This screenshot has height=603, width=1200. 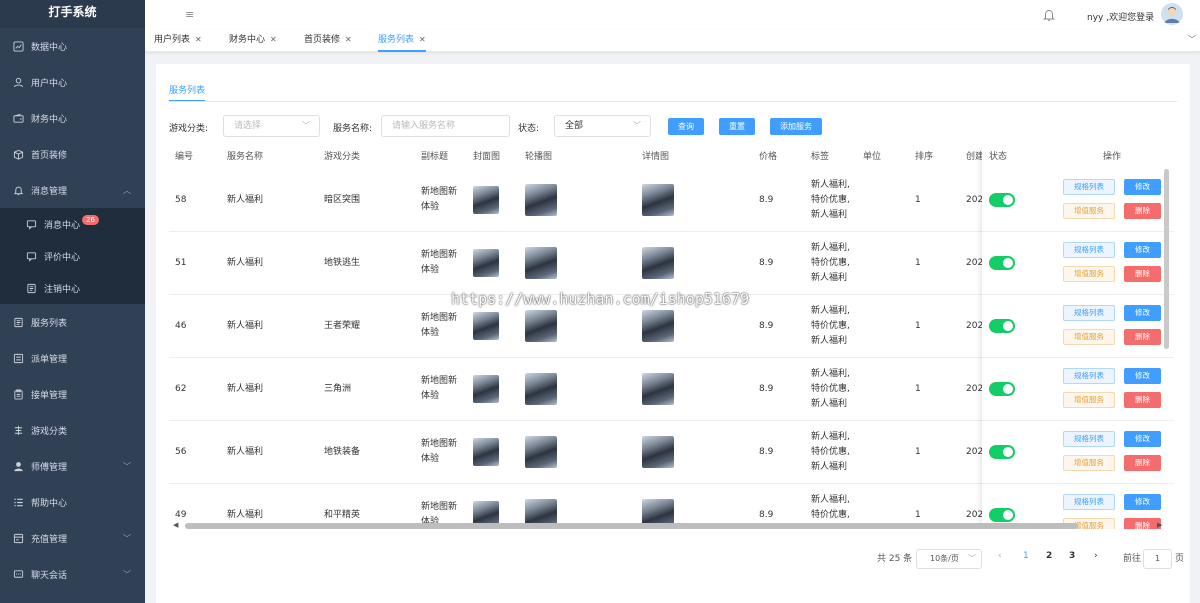 I want to click on avatar, so click(x=1172, y=14).